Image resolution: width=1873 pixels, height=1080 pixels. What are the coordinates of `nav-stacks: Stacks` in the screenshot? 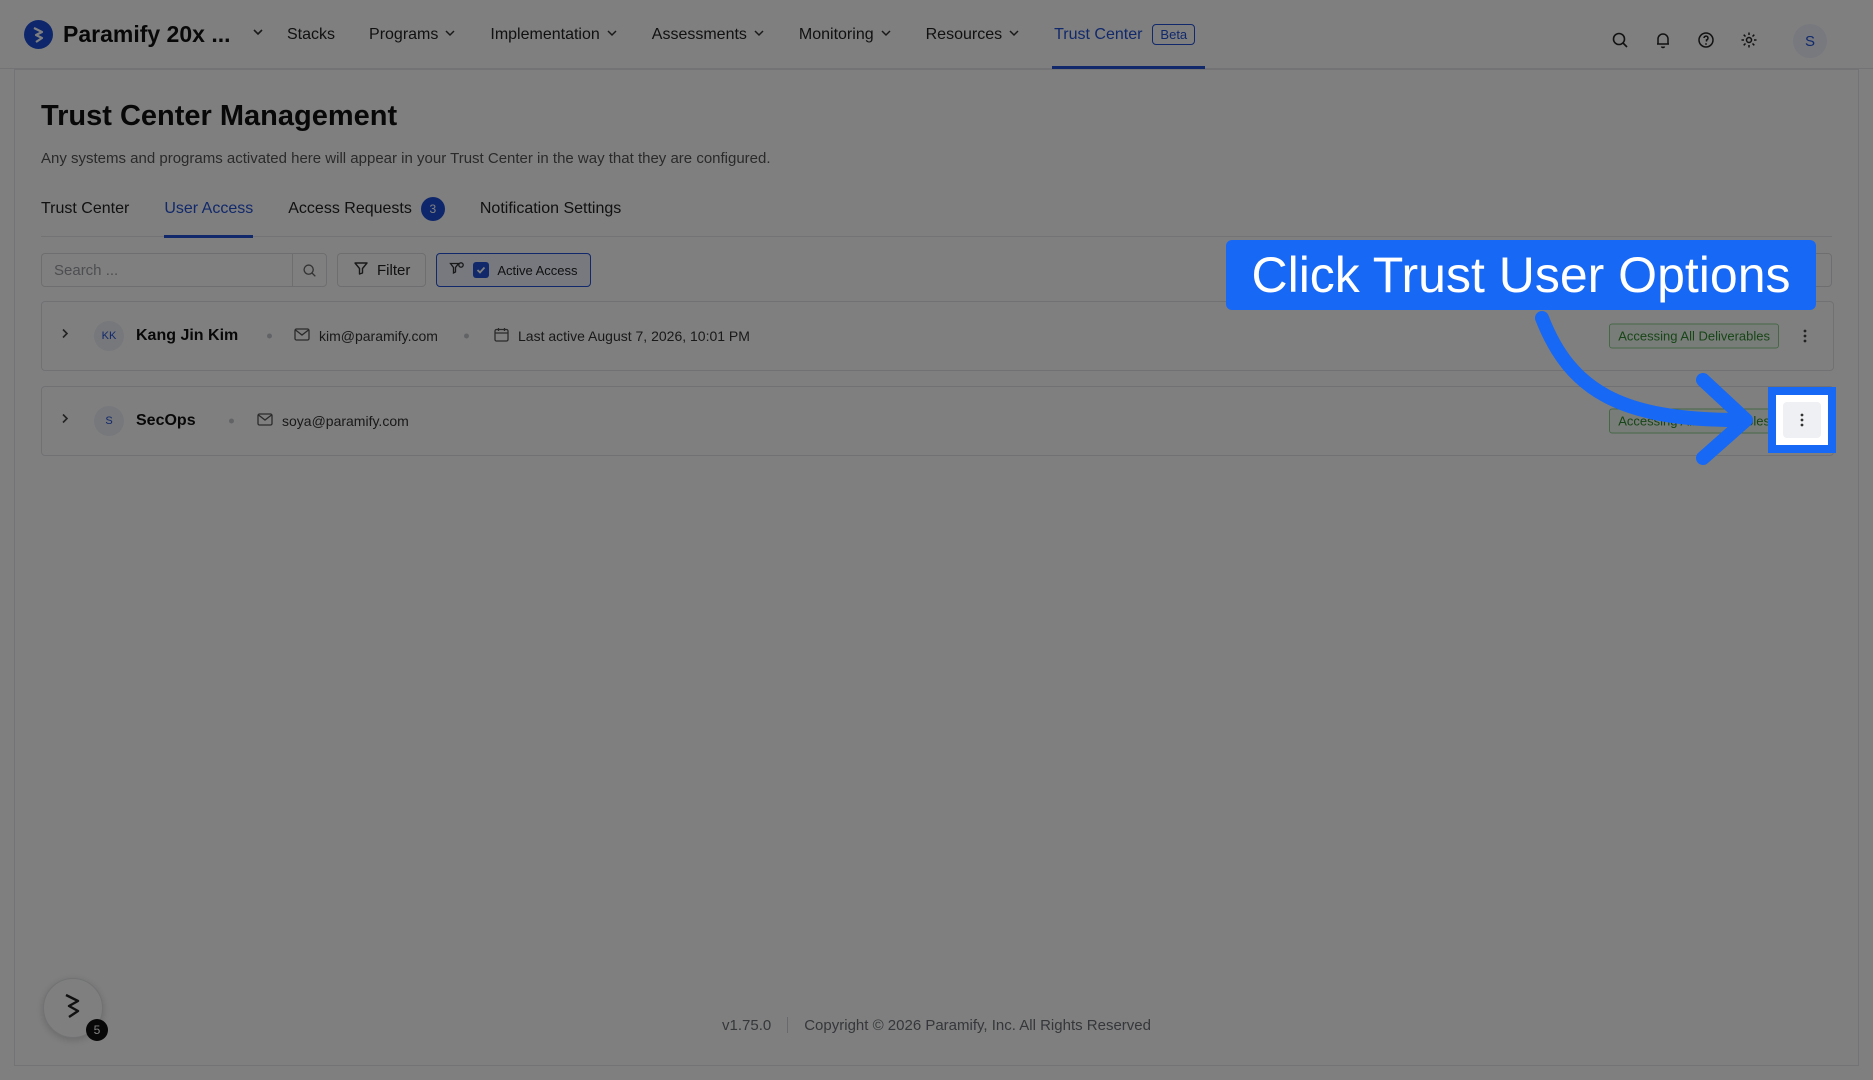 It's located at (311, 34).